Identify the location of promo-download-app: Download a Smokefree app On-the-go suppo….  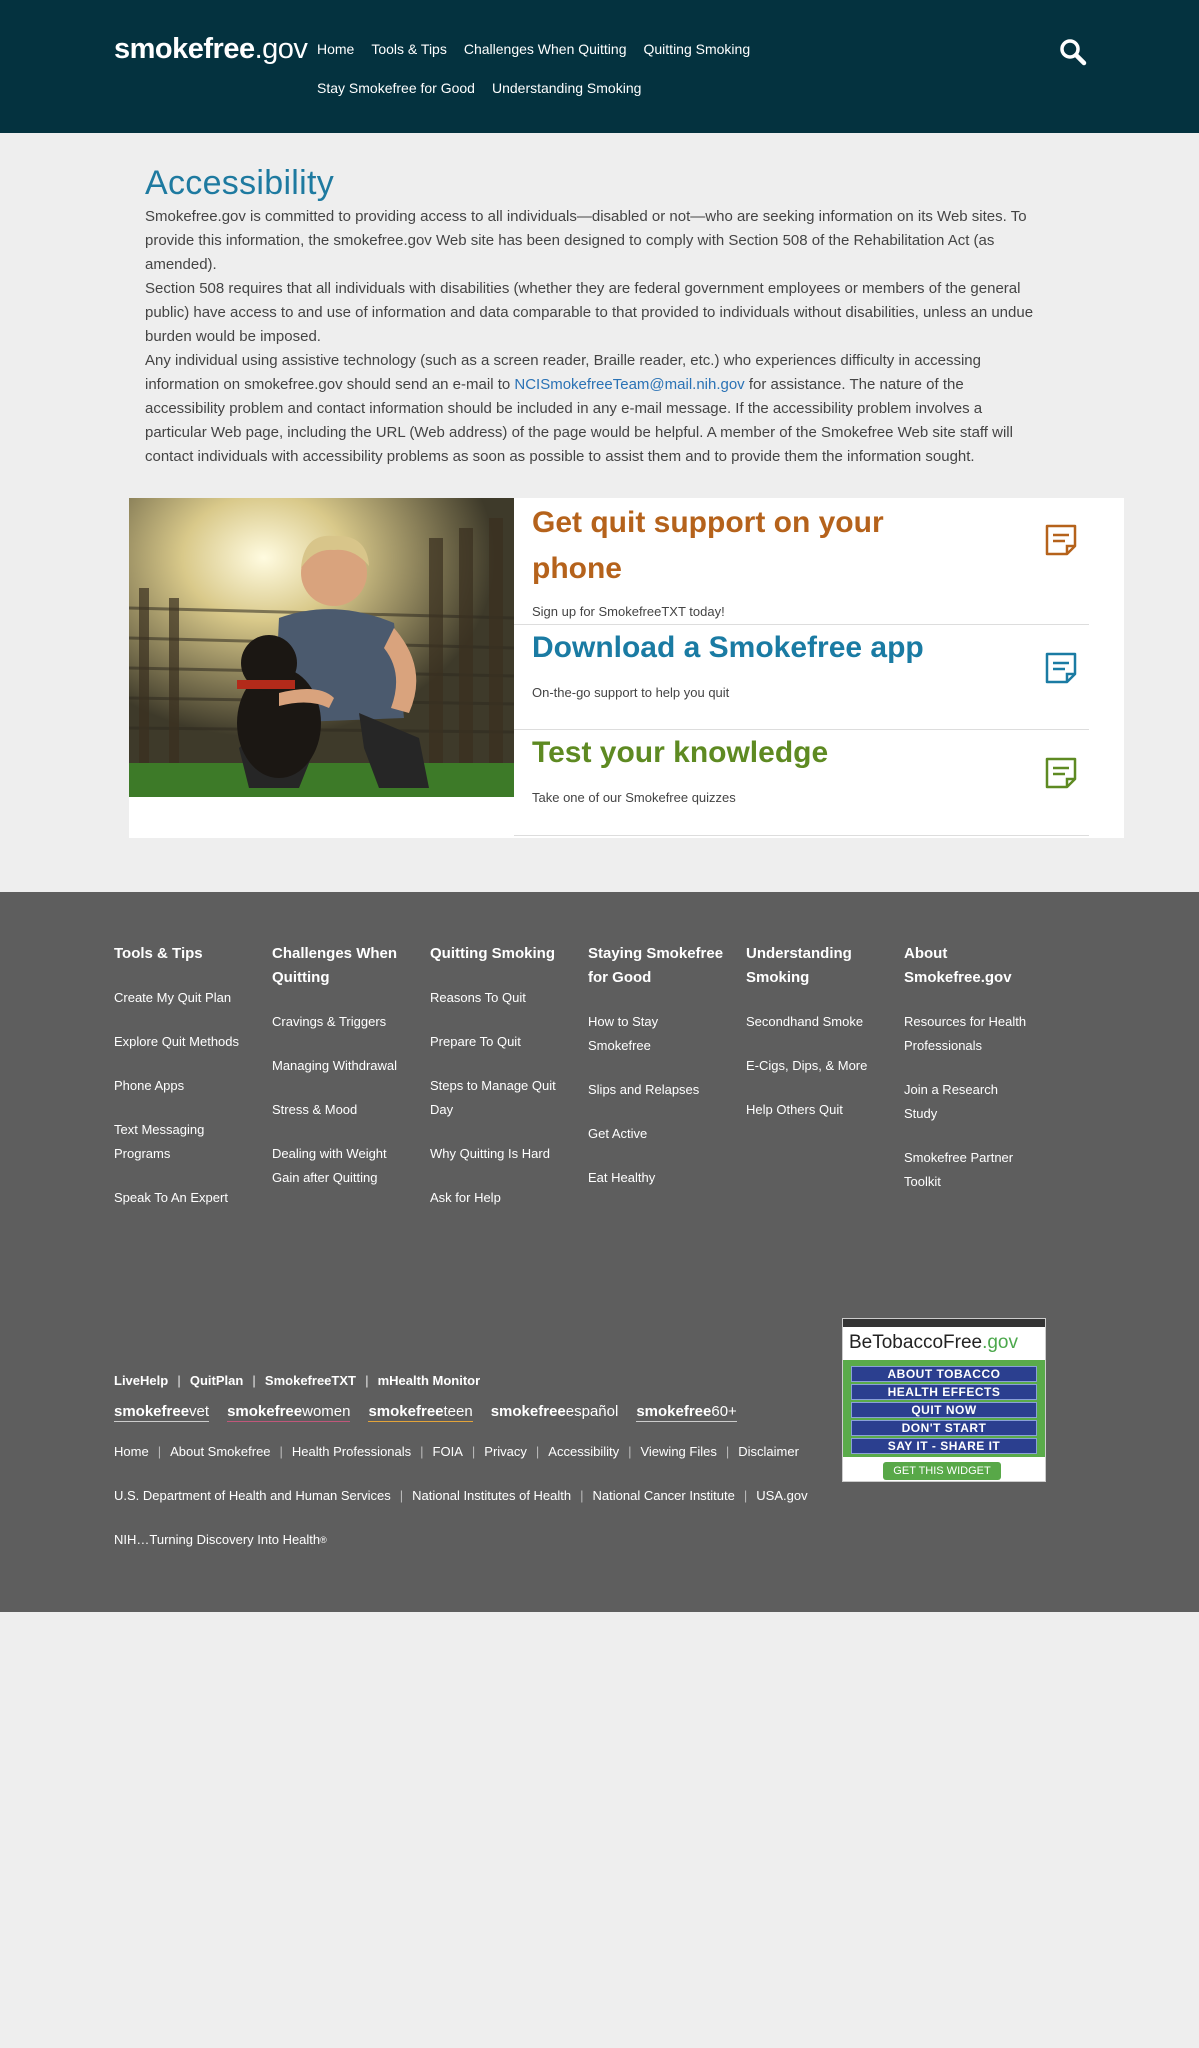
(801, 677).